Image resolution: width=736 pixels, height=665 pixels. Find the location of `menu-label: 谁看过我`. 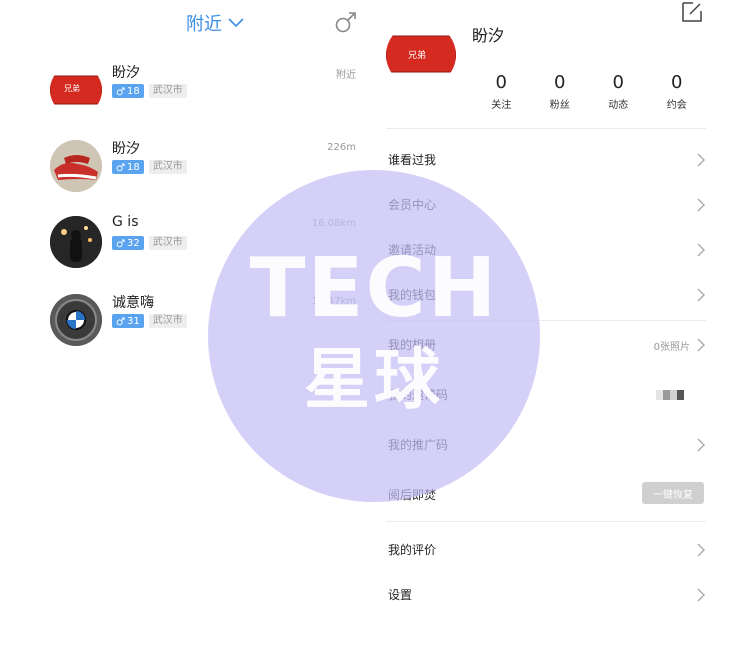

menu-label: 谁看过我 is located at coordinates (412, 160).